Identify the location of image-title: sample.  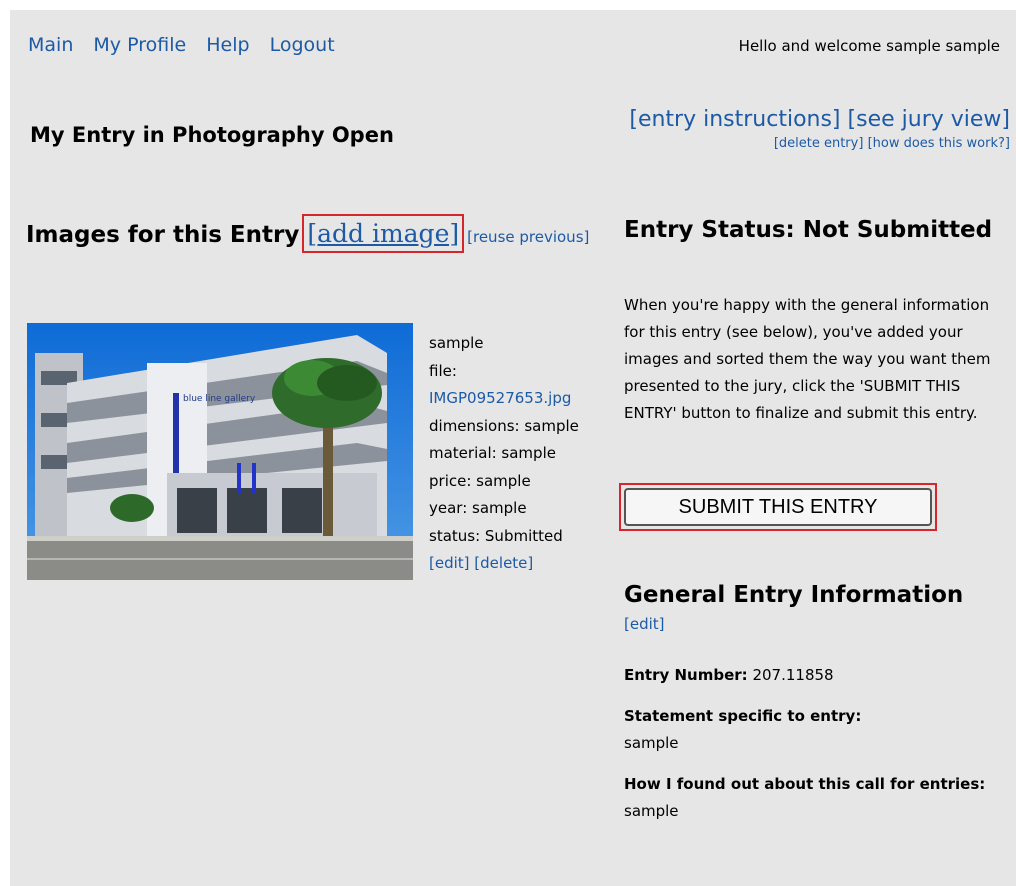
(456, 343).